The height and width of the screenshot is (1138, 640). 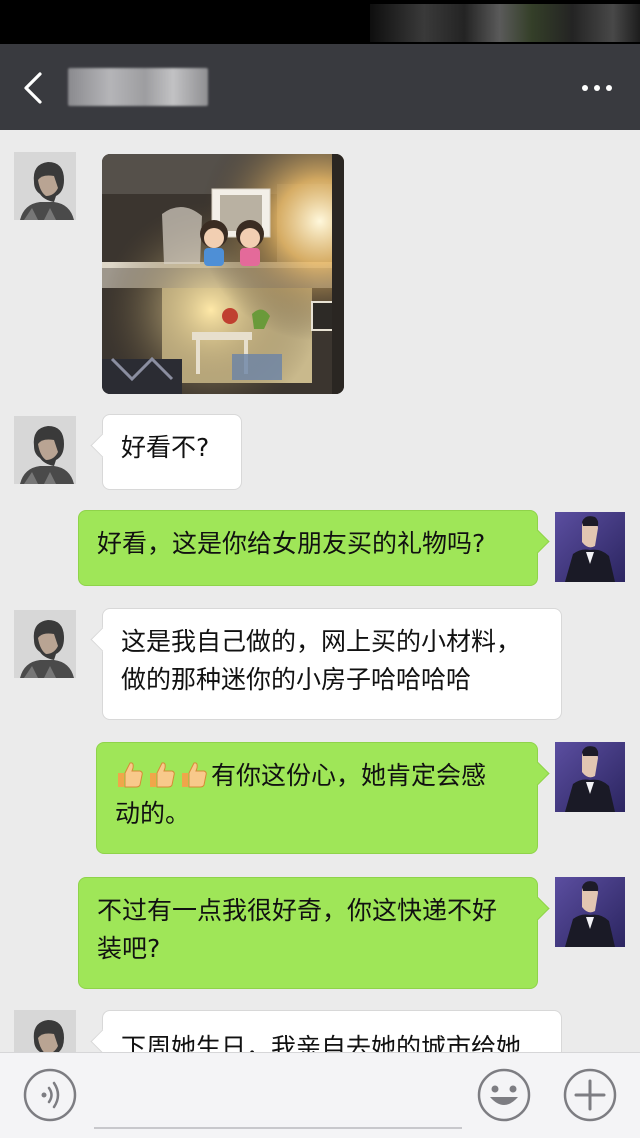 What do you see at coordinates (291, 543) in the screenshot?
I see `message-text: 好看，这是你给女朋友买的礼物吗?` at bounding box center [291, 543].